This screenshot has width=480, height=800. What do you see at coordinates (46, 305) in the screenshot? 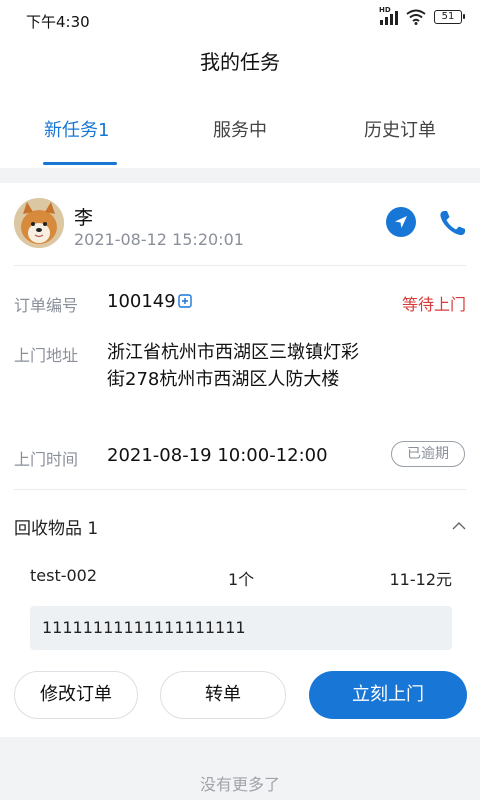
I see `order-number-label: 订单编号` at bounding box center [46, 305].